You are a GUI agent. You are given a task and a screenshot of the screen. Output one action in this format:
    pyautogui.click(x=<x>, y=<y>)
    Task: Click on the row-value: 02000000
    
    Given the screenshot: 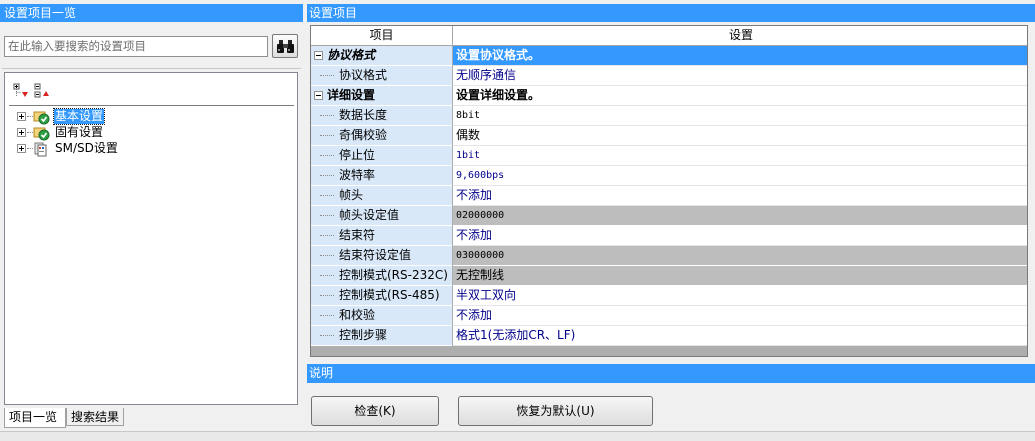 What is the action you would take?
    pyautogui.click(x=740, y=216)
    